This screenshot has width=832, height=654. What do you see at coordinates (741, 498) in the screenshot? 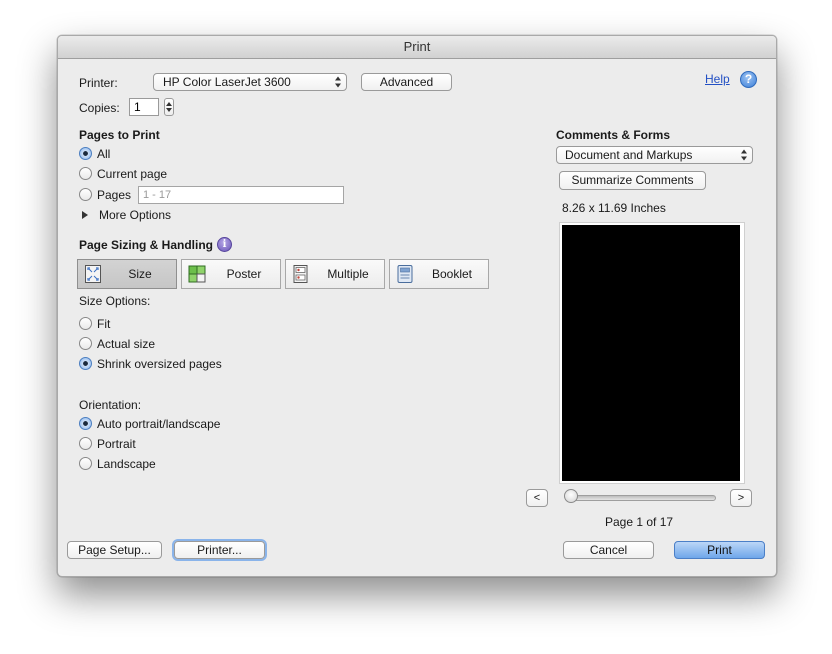
I see `next-page-button: >` at bounding box center [741, 498].